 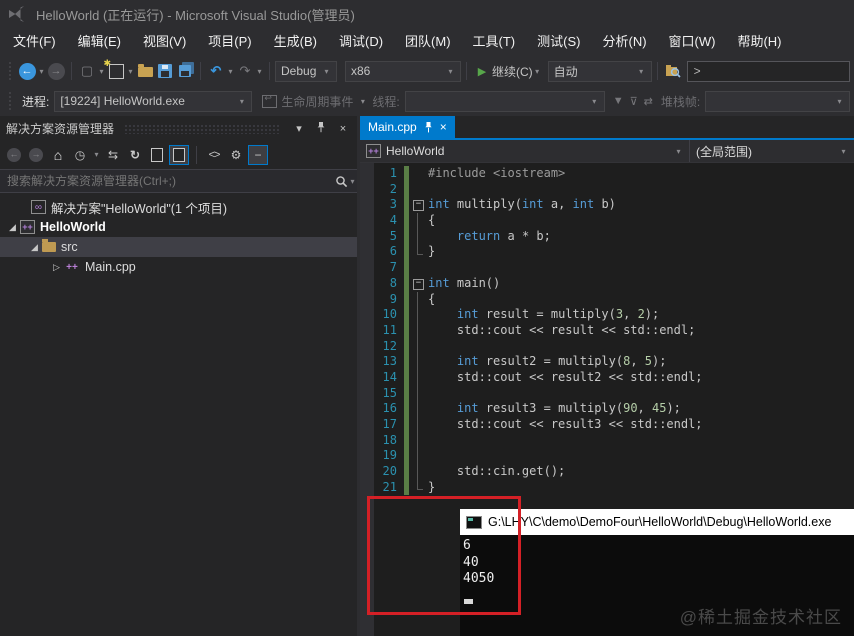 What do you see at coordinates (607, 487) in the screenshot?
I see `code-line: 21}` at bounding box center [607, 487].